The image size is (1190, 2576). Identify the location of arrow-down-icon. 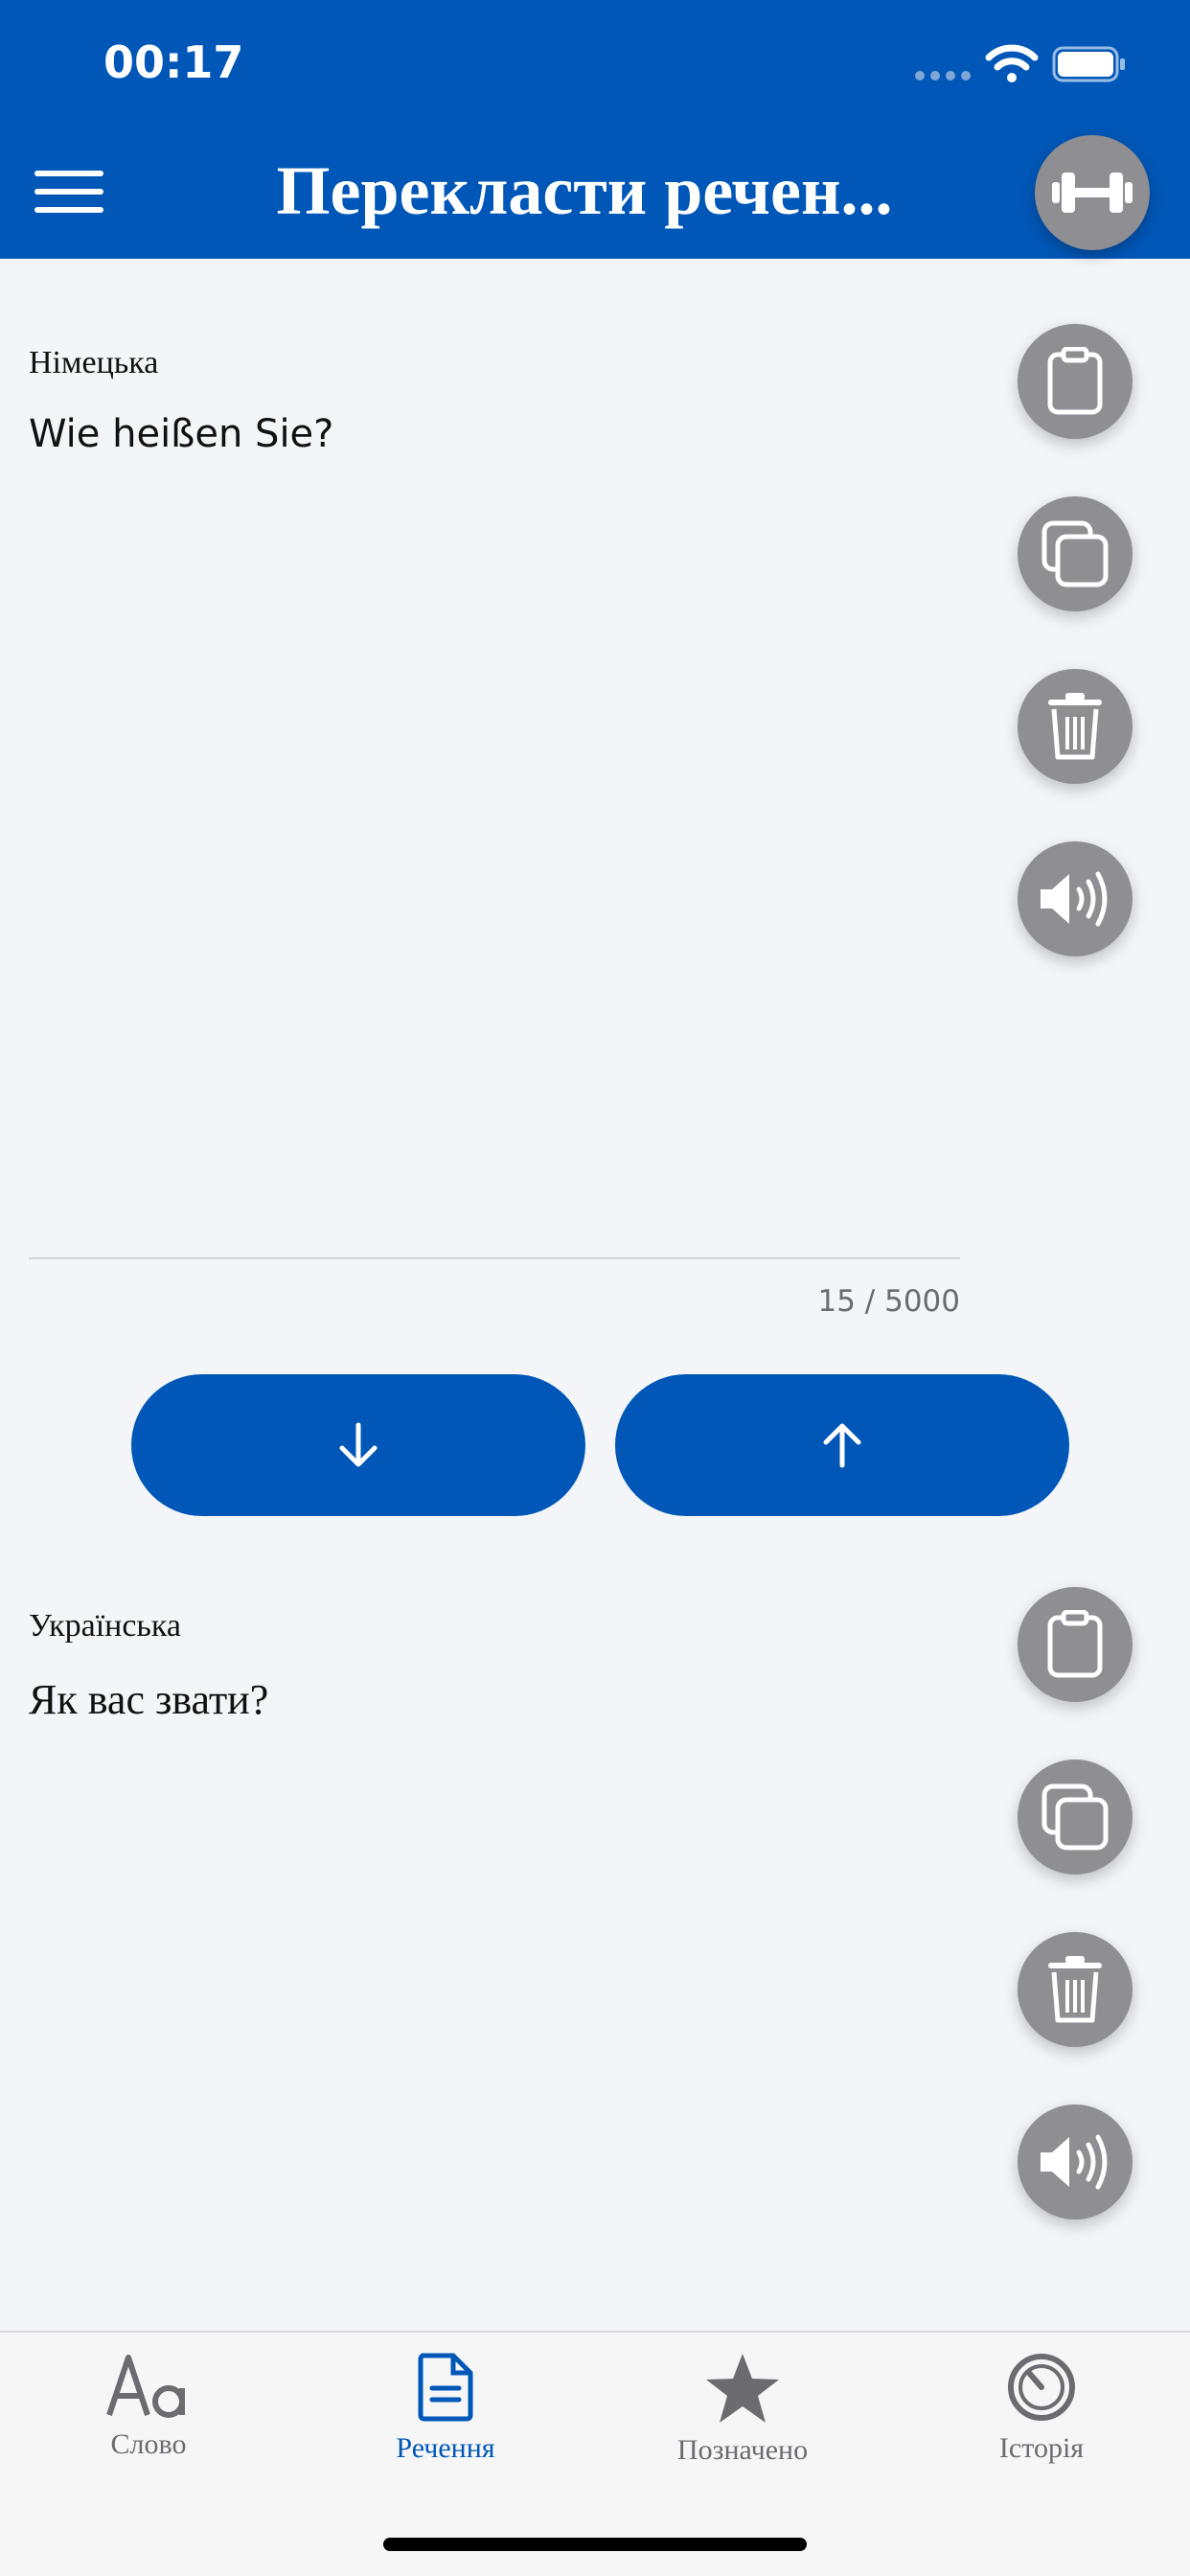
(358, 1444).